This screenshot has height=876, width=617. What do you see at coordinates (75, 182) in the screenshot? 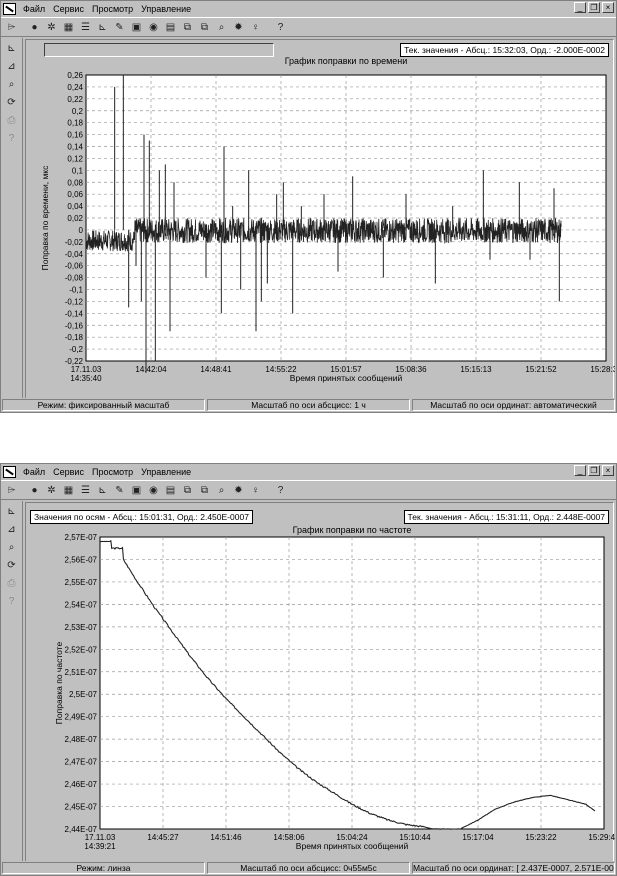
I see `y-tick-label: 0,08` at bounding box center [75, 182].